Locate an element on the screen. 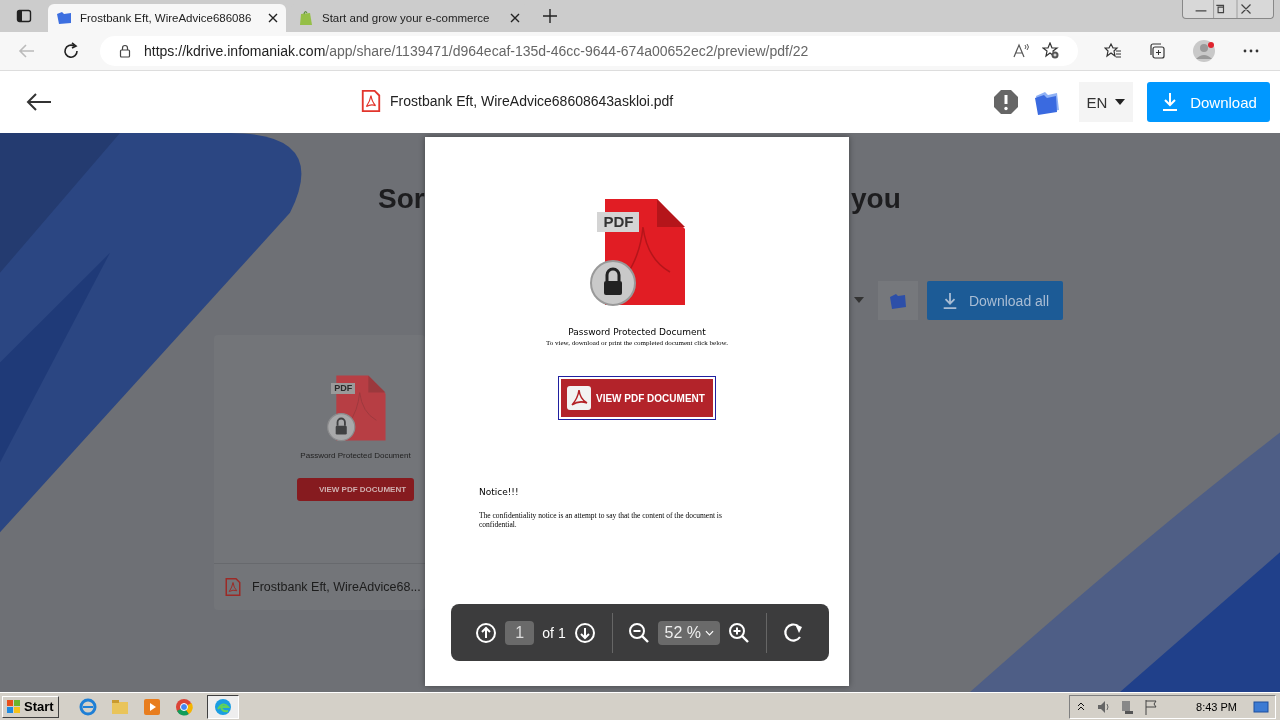  profile-avatar-icon is located at coordinates (1204, 51).